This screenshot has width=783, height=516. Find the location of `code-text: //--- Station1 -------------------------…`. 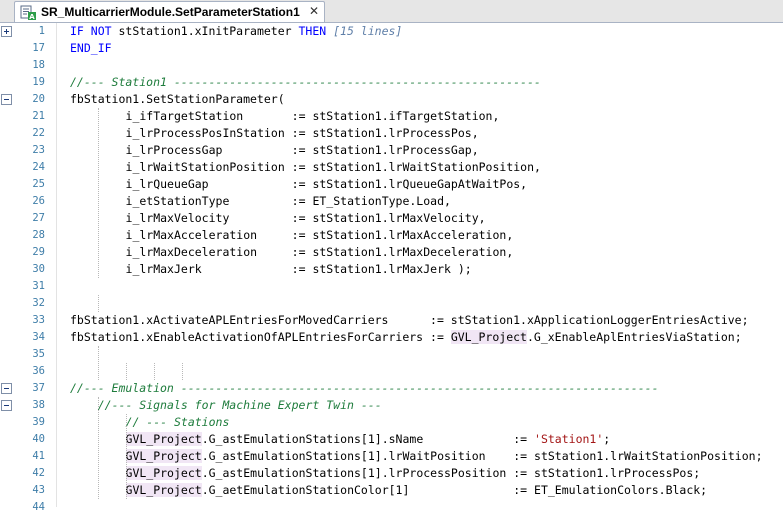

code-text: //--- Station1 -------------------------… is located at coordinates (305, 82).